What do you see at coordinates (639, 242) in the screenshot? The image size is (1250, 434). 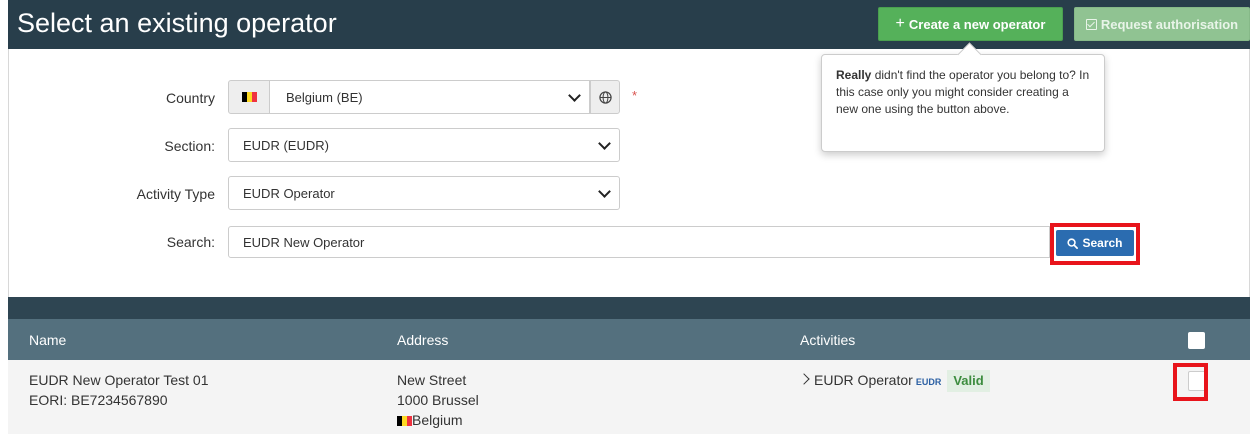 I see `search-input: EUDR New Operator` at bounding box center [639, 242].